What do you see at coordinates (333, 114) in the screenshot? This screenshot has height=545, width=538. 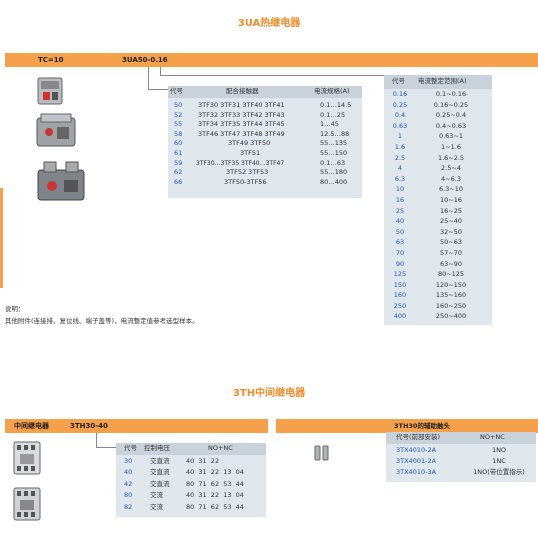 I see `row-range: 0.1…25` at bounding box center [333, 114].